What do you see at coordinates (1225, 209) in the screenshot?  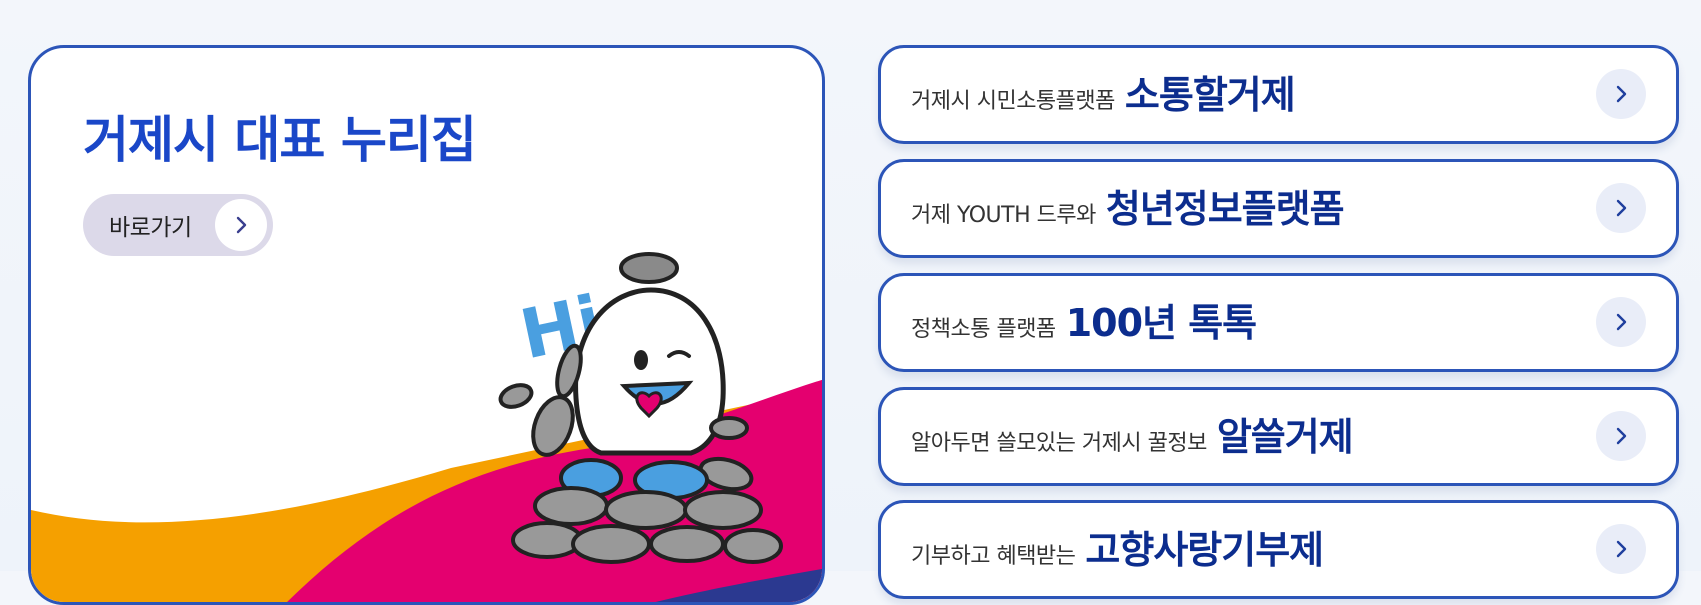 I see `link-title: 청년정보플랫폼` at bounding box center [1225, 209].